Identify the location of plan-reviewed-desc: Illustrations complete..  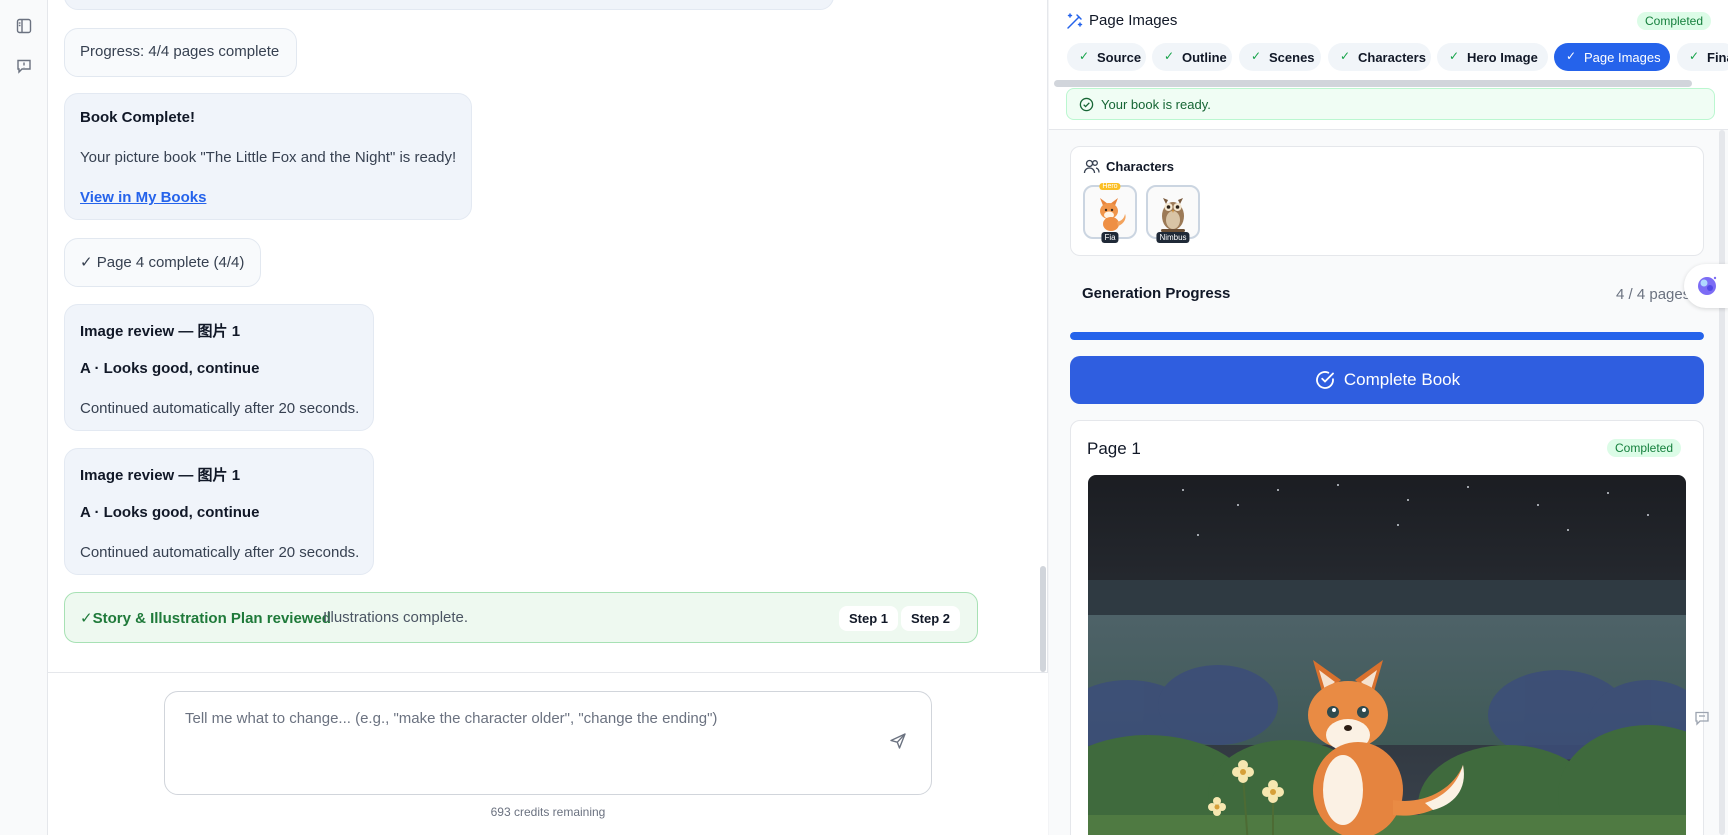
(396, 617).